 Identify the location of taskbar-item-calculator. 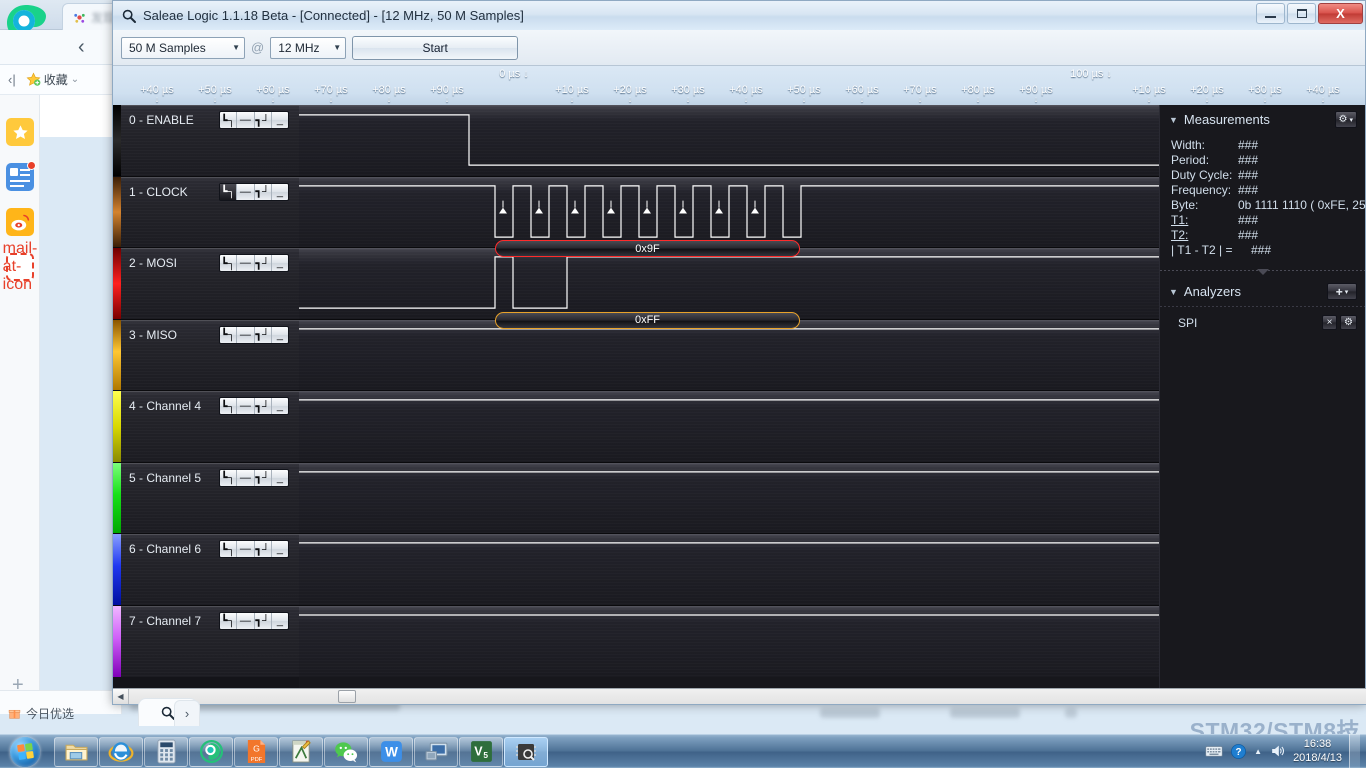
(166, 751).